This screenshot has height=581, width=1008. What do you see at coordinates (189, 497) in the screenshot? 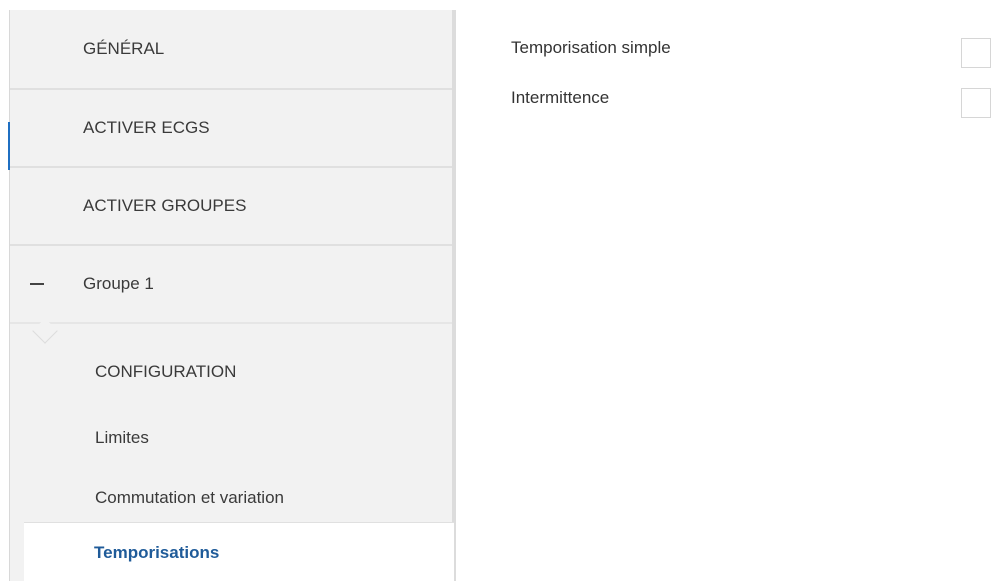
I see `sidebar-subitem-label: Commutation et variation` at bounding box center [189, 497].